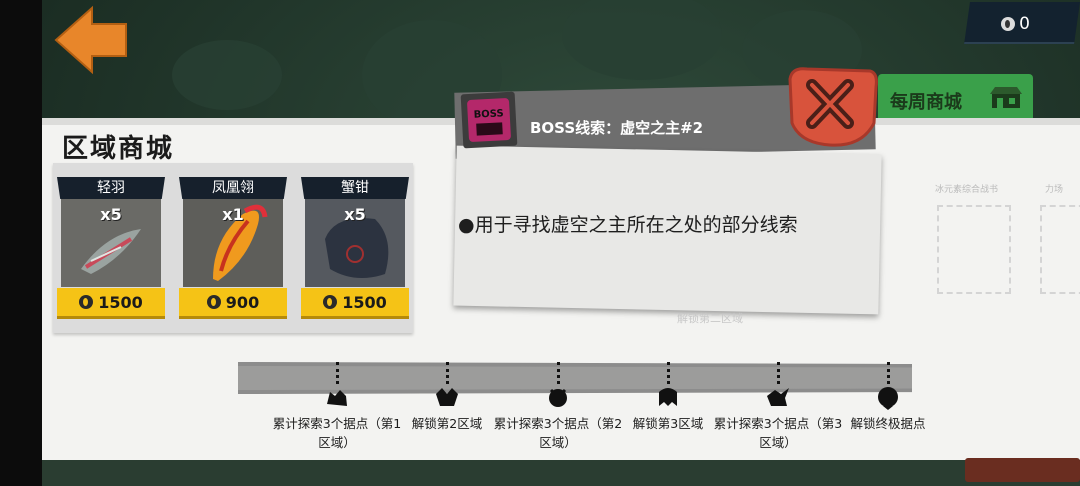  What do you see at coordinates (888, 423) in the screenshot?
I see `milestone-label: 解锁终极据点` at bounding box center [888, 423].